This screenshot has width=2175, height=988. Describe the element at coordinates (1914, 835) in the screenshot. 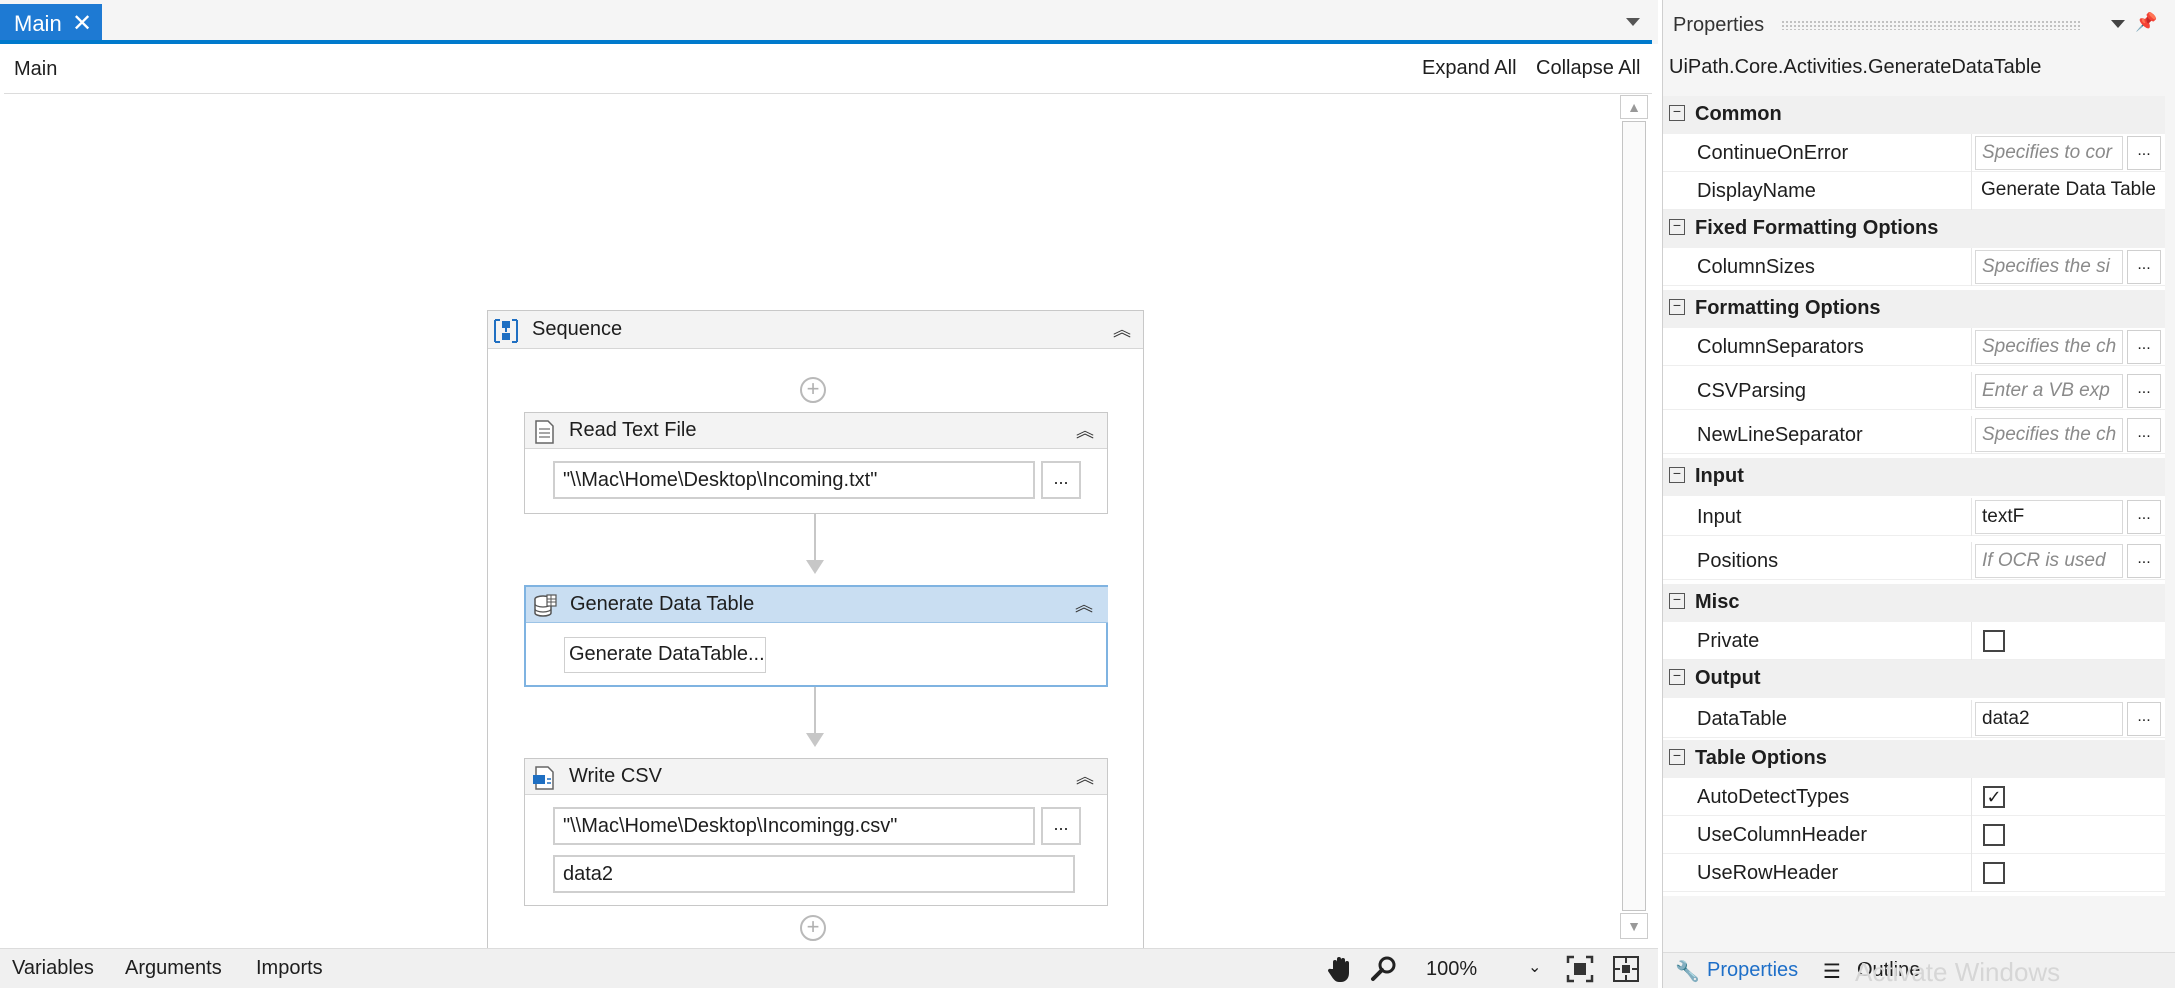

I see `property-row-usecolumnheader: UseColumnHeader` at that location.